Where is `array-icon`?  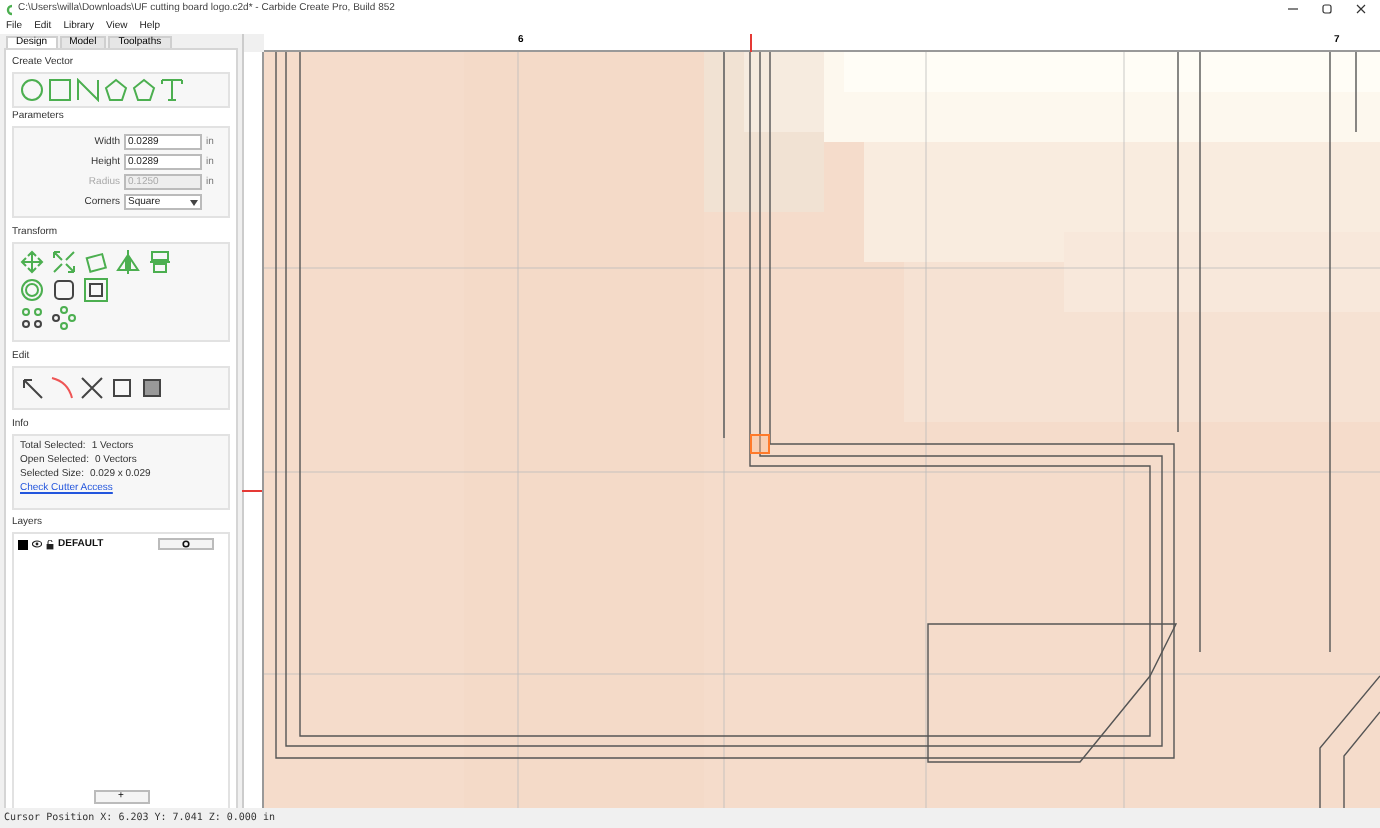 array-icon is located at coordinates (32, 318).